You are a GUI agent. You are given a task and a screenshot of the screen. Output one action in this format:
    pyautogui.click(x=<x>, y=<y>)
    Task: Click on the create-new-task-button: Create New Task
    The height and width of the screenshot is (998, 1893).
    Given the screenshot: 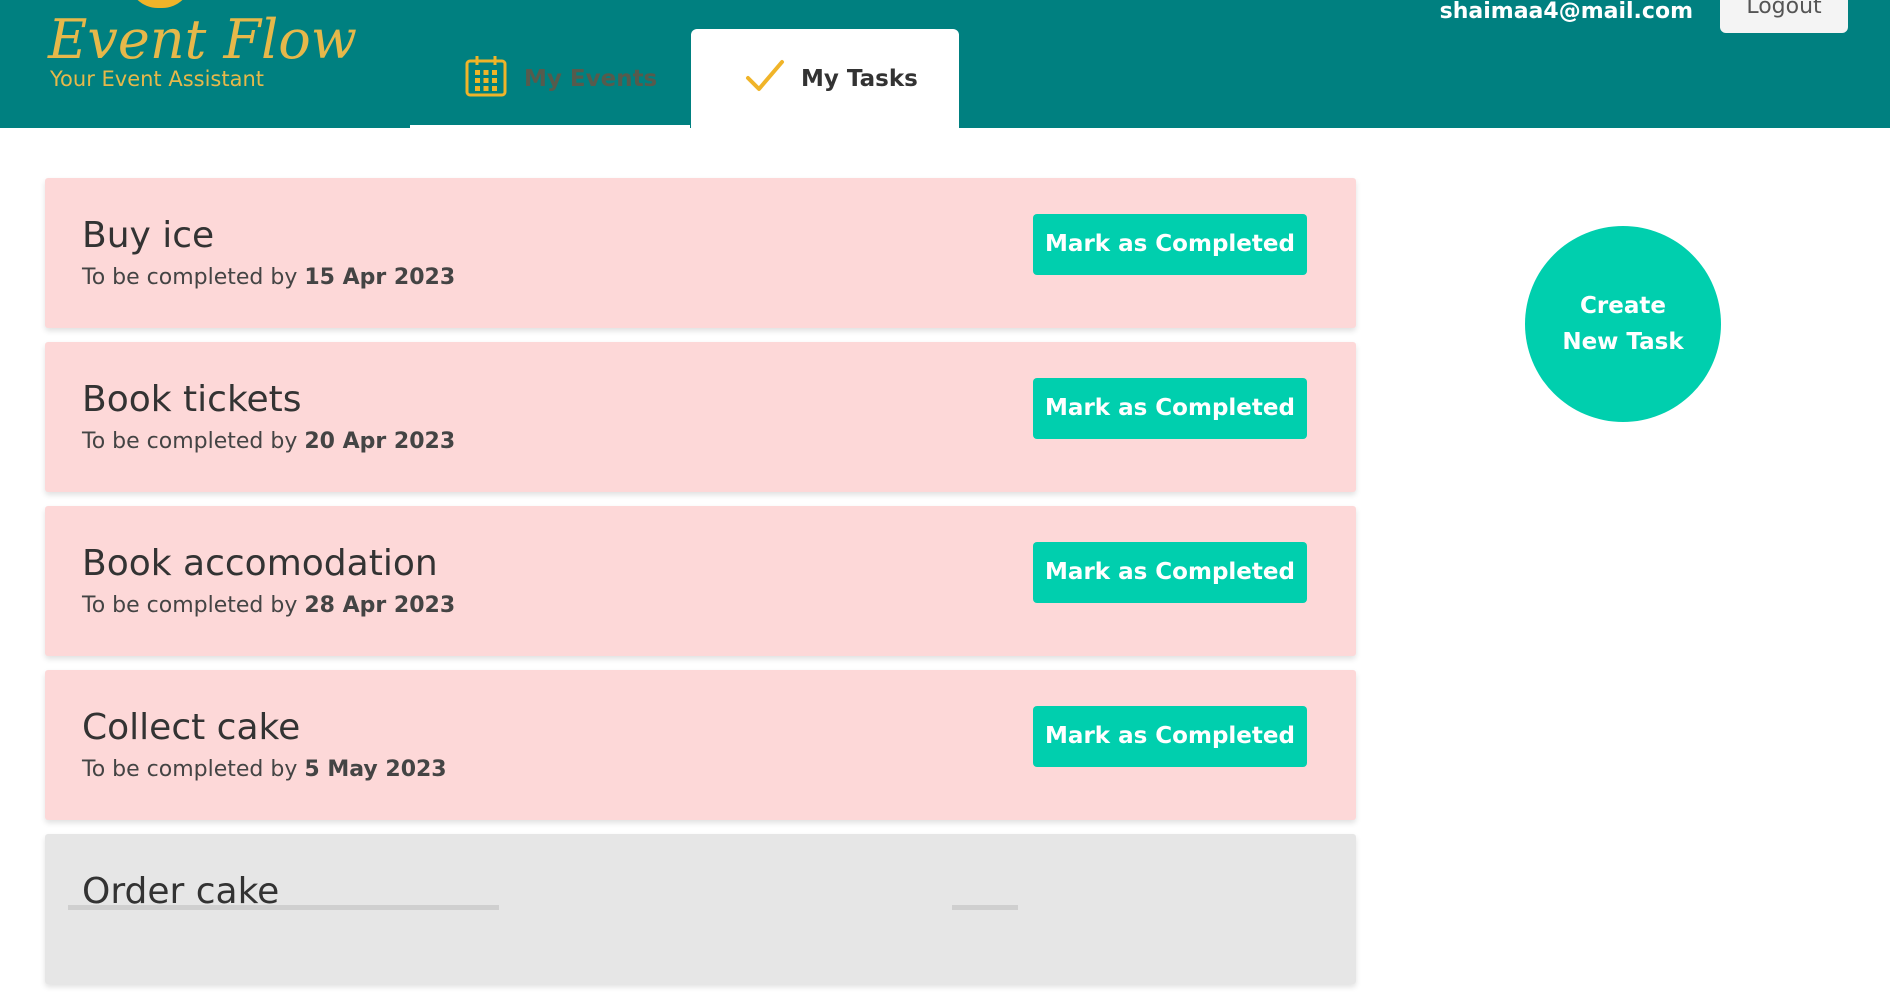 What is the action you would take?
    pyautogui.click(x=1623, y=324)
    